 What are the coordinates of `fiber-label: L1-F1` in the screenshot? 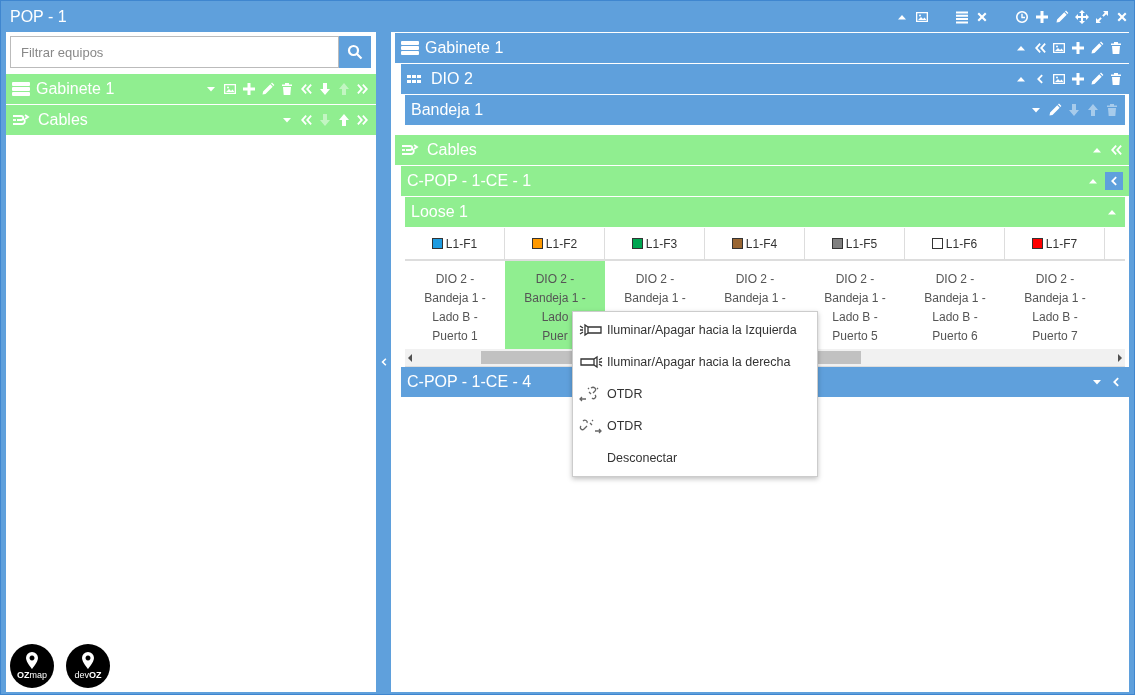 It's located at (461, 243).